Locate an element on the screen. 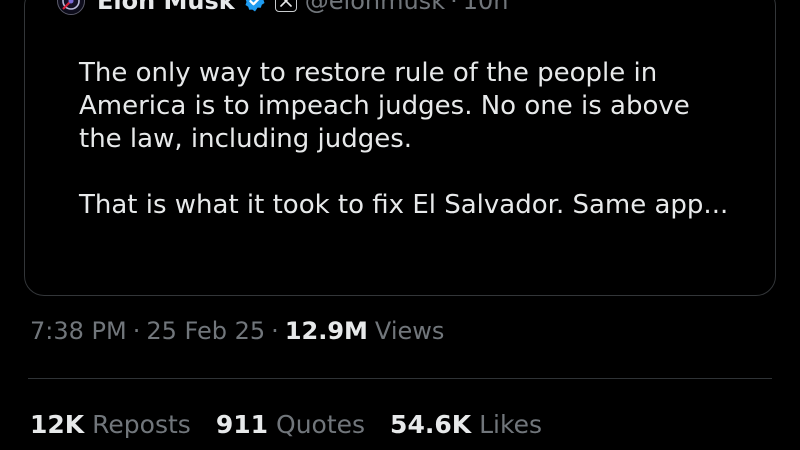 This screenshot has height=450, width=800. author-handle: @elonmusk is located at coordinates (375, 7).